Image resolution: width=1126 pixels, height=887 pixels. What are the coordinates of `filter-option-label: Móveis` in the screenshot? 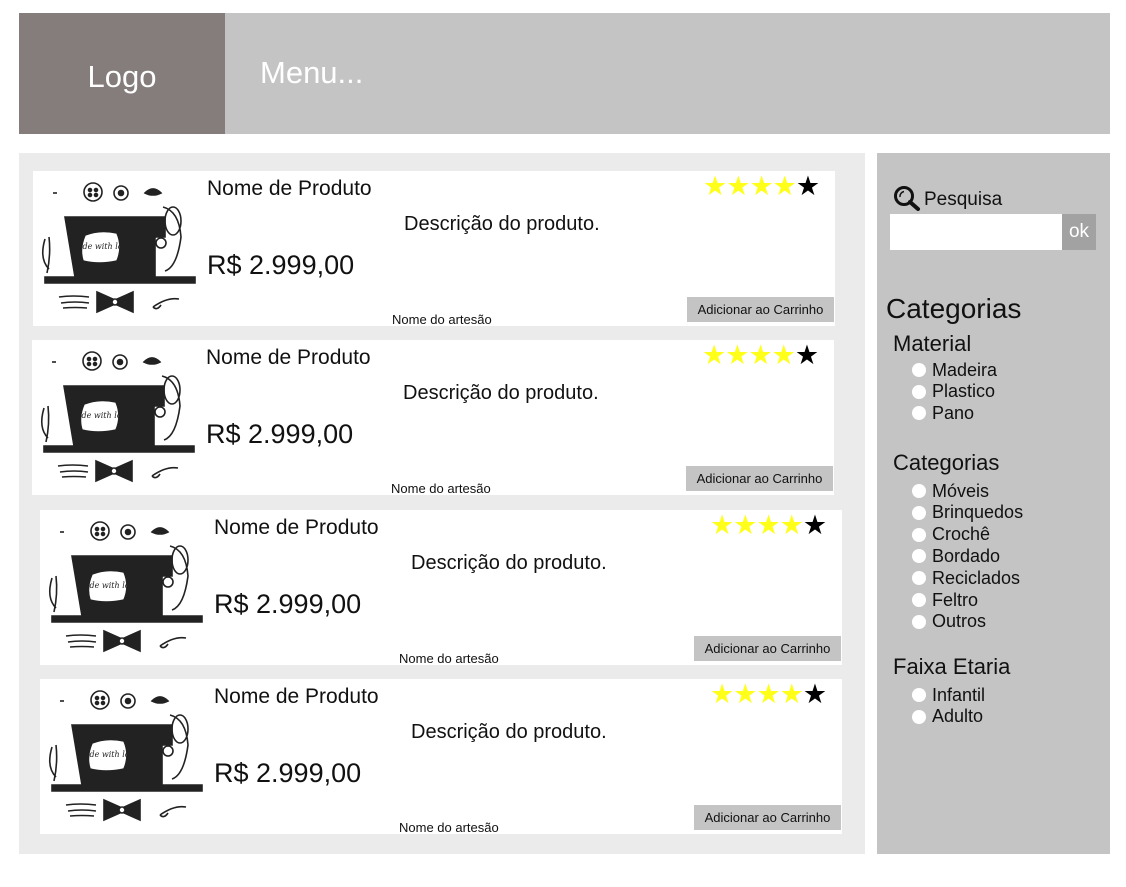 It's located at (961, 490).